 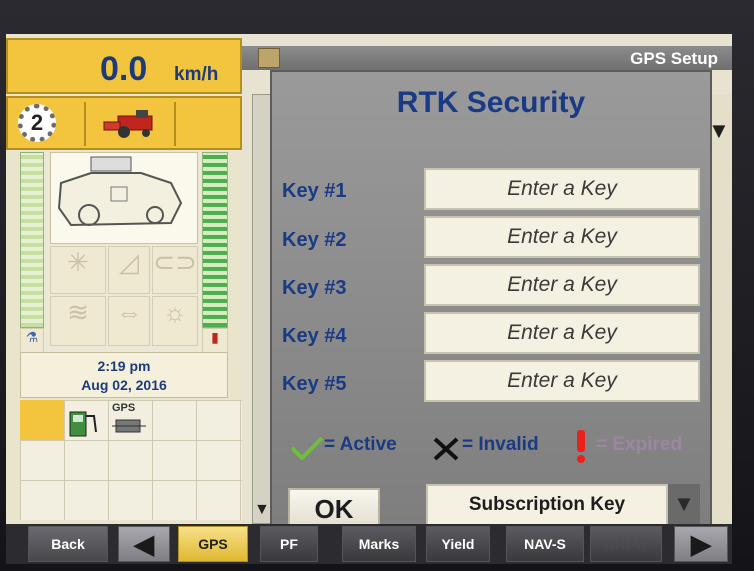 What do you see at coordinates (674, 58) in the screenshot?
I see `setup-title: GPS Setup` at bounding box center [674, 58].